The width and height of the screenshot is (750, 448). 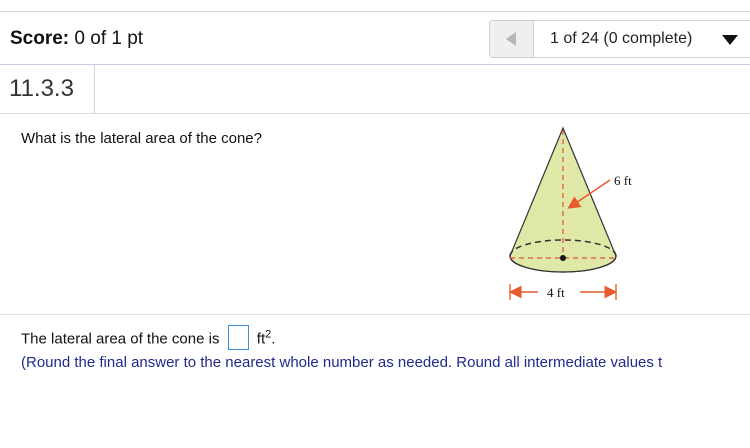 What do you see at coordinates (623, 180) in the screenshot?
I see `slant-label: 6 ft` at bounding box center [623, 180].